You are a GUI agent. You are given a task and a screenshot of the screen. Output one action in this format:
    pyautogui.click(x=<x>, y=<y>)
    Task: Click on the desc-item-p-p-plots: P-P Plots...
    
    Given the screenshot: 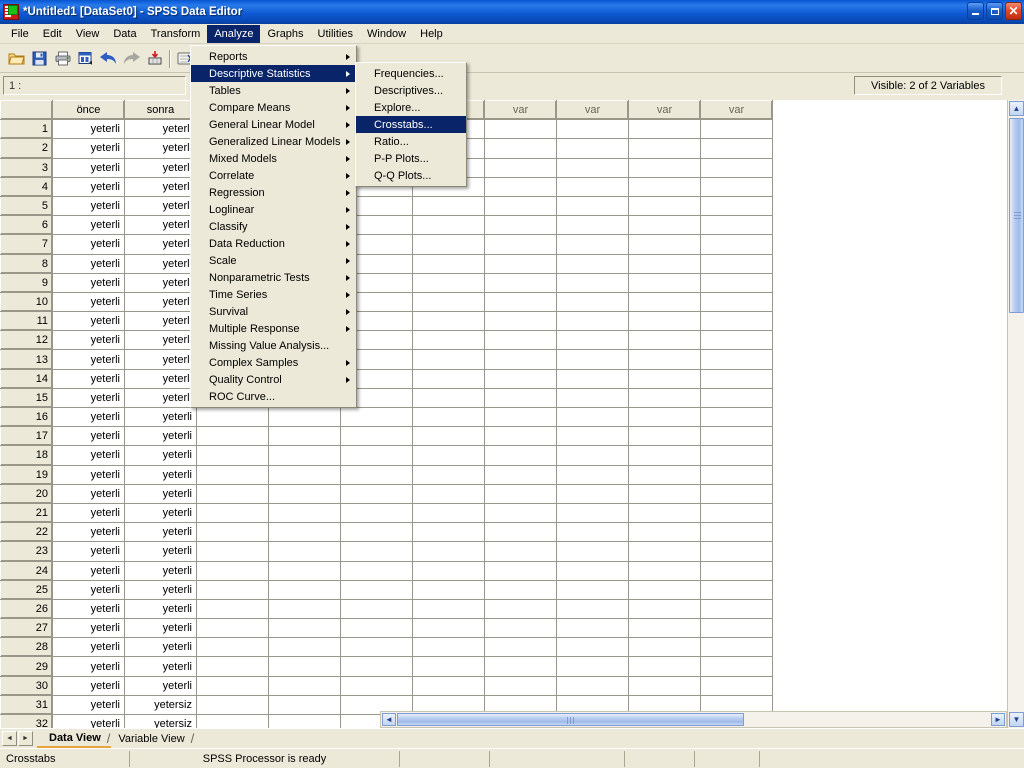 What is the action you would take?
    pyautogui.click(x=411, y=158)
    